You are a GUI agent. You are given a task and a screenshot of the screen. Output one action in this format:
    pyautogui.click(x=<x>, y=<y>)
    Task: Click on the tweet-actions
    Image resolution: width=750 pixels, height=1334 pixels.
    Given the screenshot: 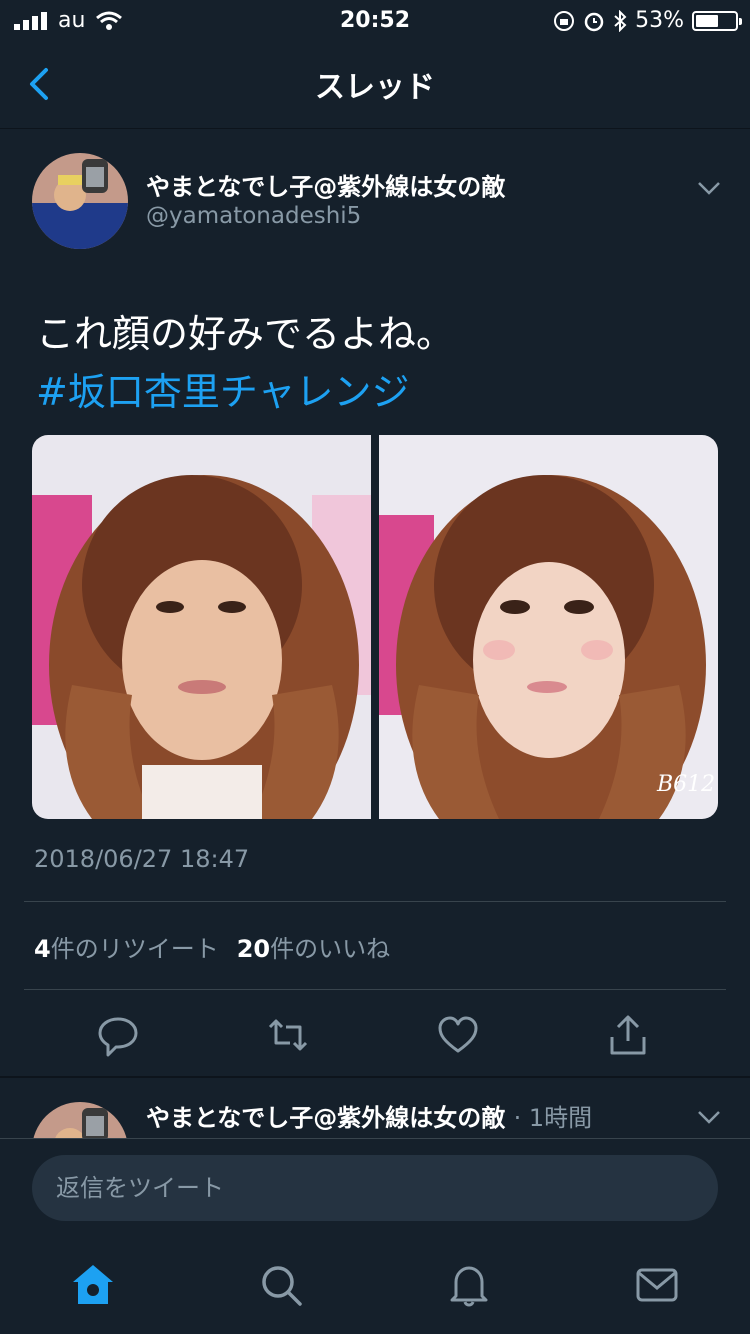 What is the action you would take?
    pyautogui.click(x=375, y=1037)
    